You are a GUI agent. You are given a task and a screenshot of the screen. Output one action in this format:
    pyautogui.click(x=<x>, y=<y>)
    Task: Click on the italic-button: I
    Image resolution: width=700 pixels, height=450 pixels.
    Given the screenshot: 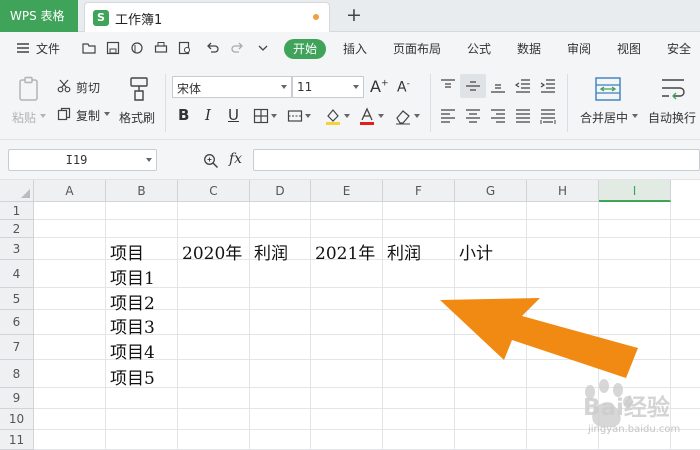 What is the action you would take?
    pyautogui.click(x=208, y=115)
    